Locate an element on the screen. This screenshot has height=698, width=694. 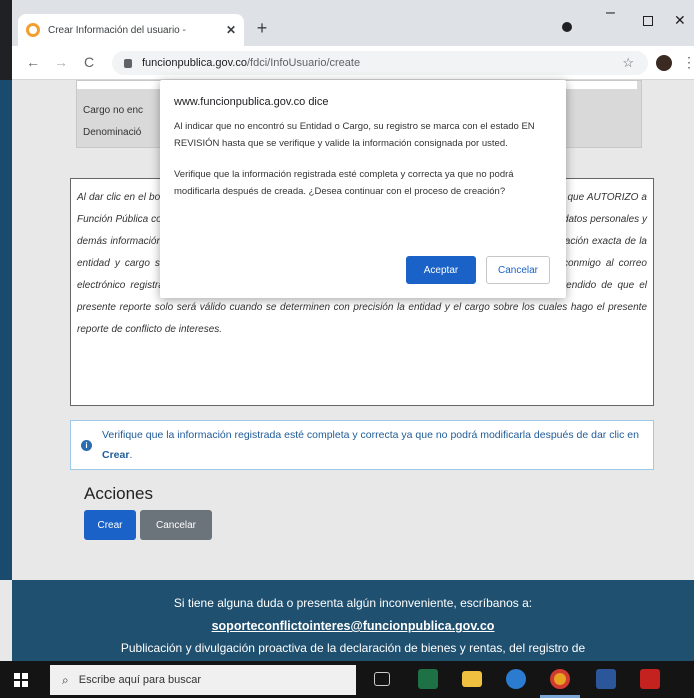
reload-button: C is located at coordinates (89, 62).